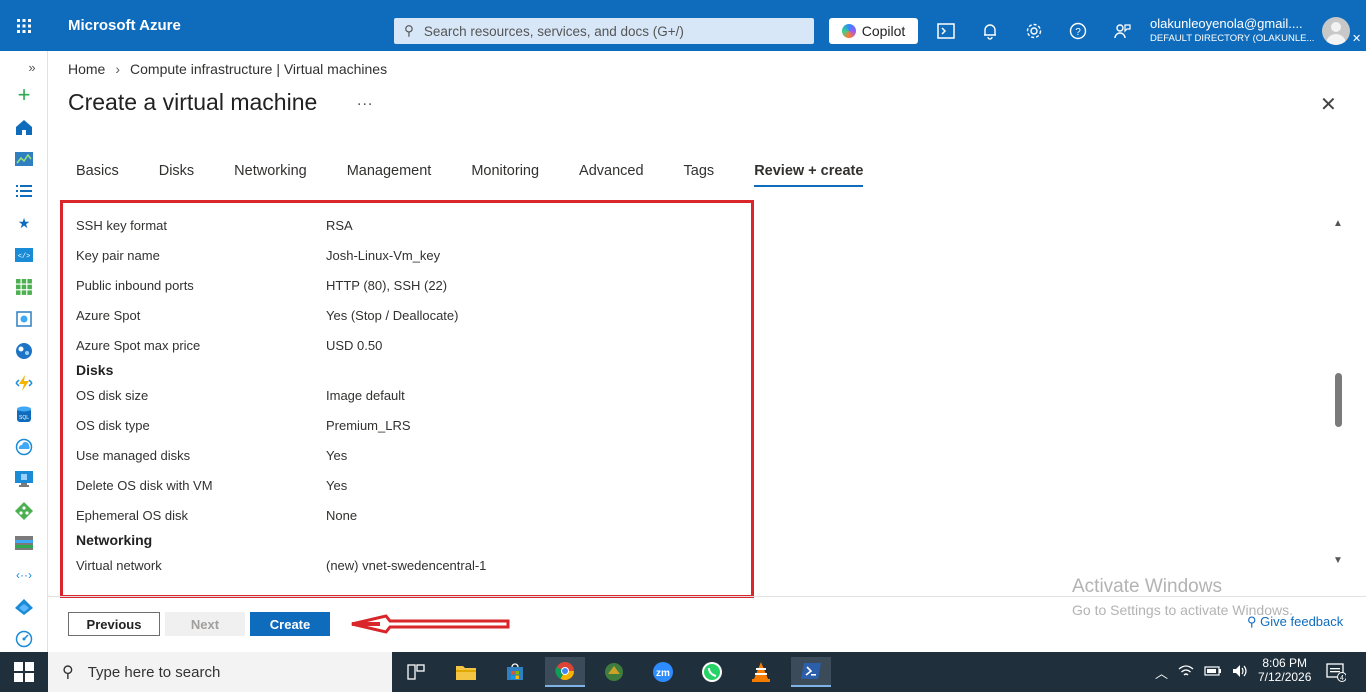 The image size is (1366, 692). I want to click on row-value: Yes (Stop / Deallocate), so click(392, 315).